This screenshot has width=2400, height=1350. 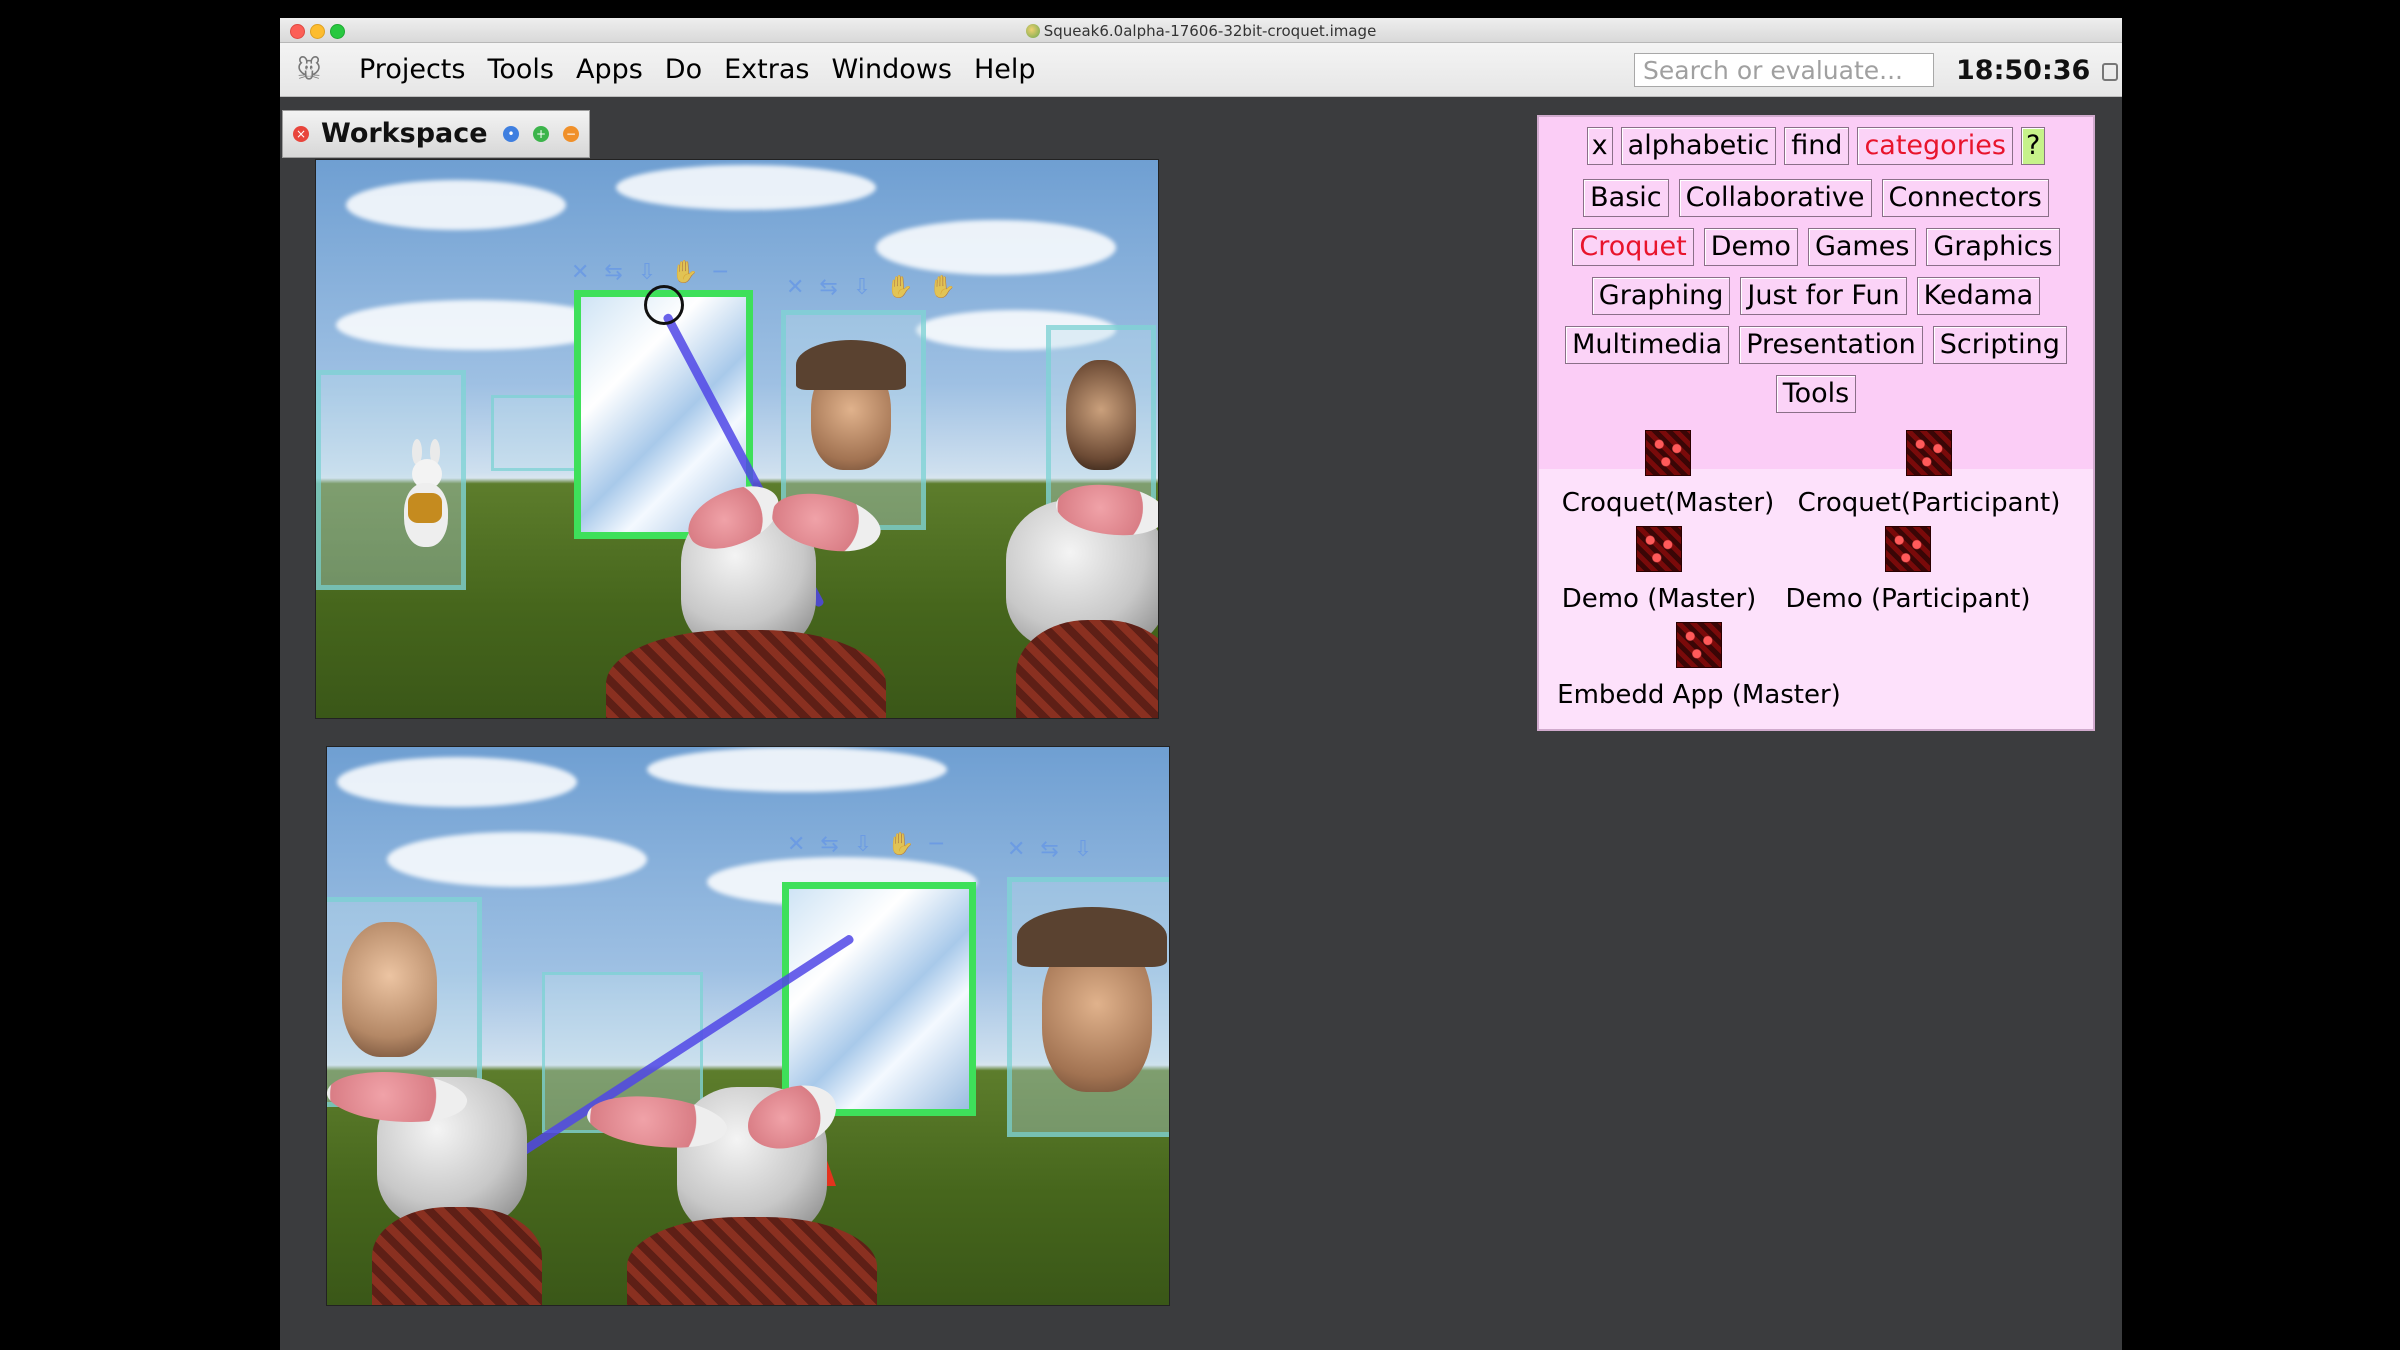 I want to click on catalog-help-button: ?, so click(x=2033, y=146).